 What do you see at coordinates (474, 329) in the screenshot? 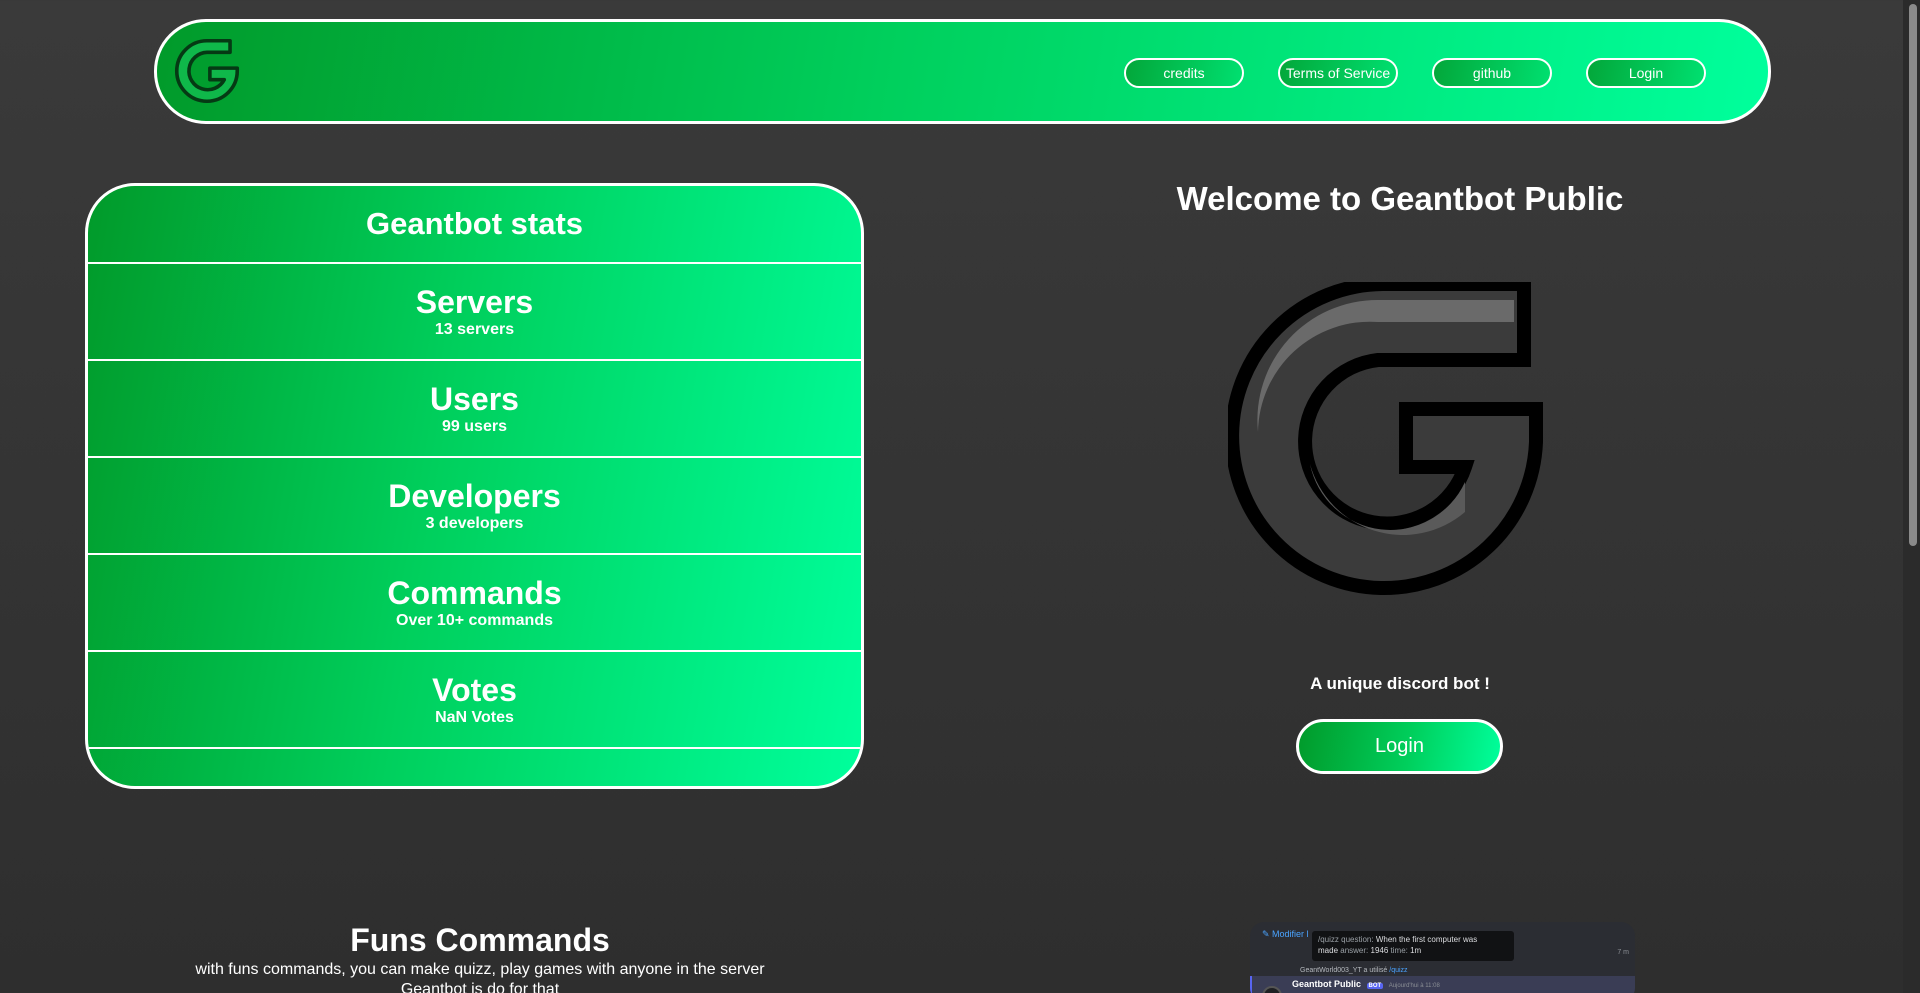
I see `stat-value: 13 servers` at bounding box center [474, 329].